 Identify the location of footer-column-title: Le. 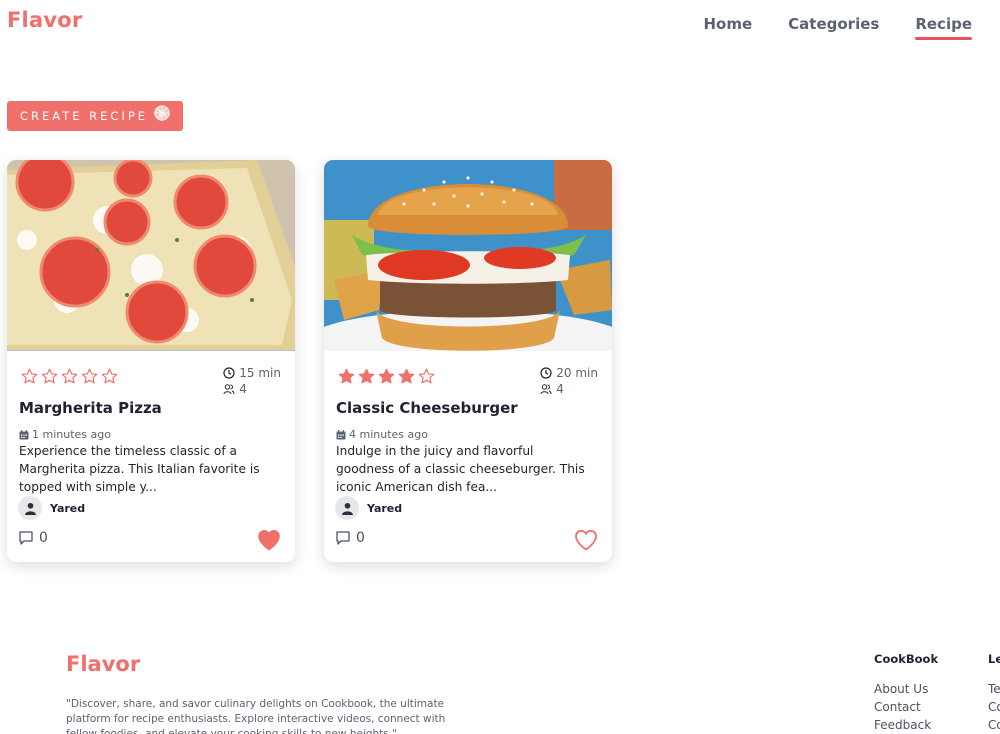
(994, 659).